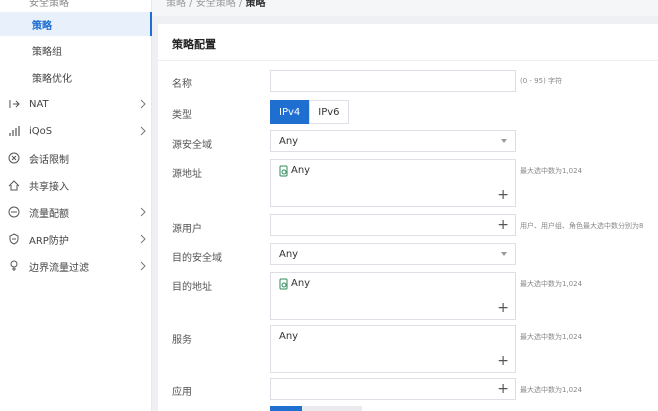  I want to click on breadcrumb: 策略 / 安全策略 / 策略, so click(215, 4).